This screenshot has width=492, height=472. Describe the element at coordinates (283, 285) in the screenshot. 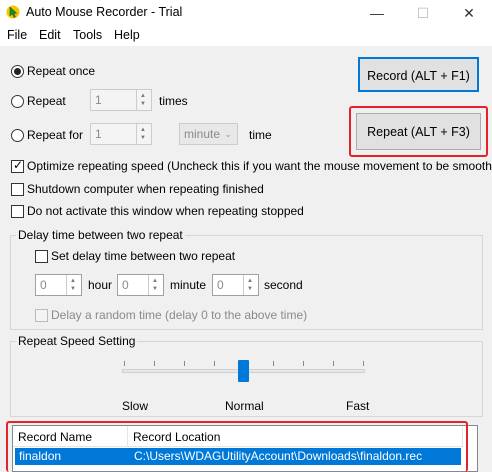

I see `second-label: second` at that location.